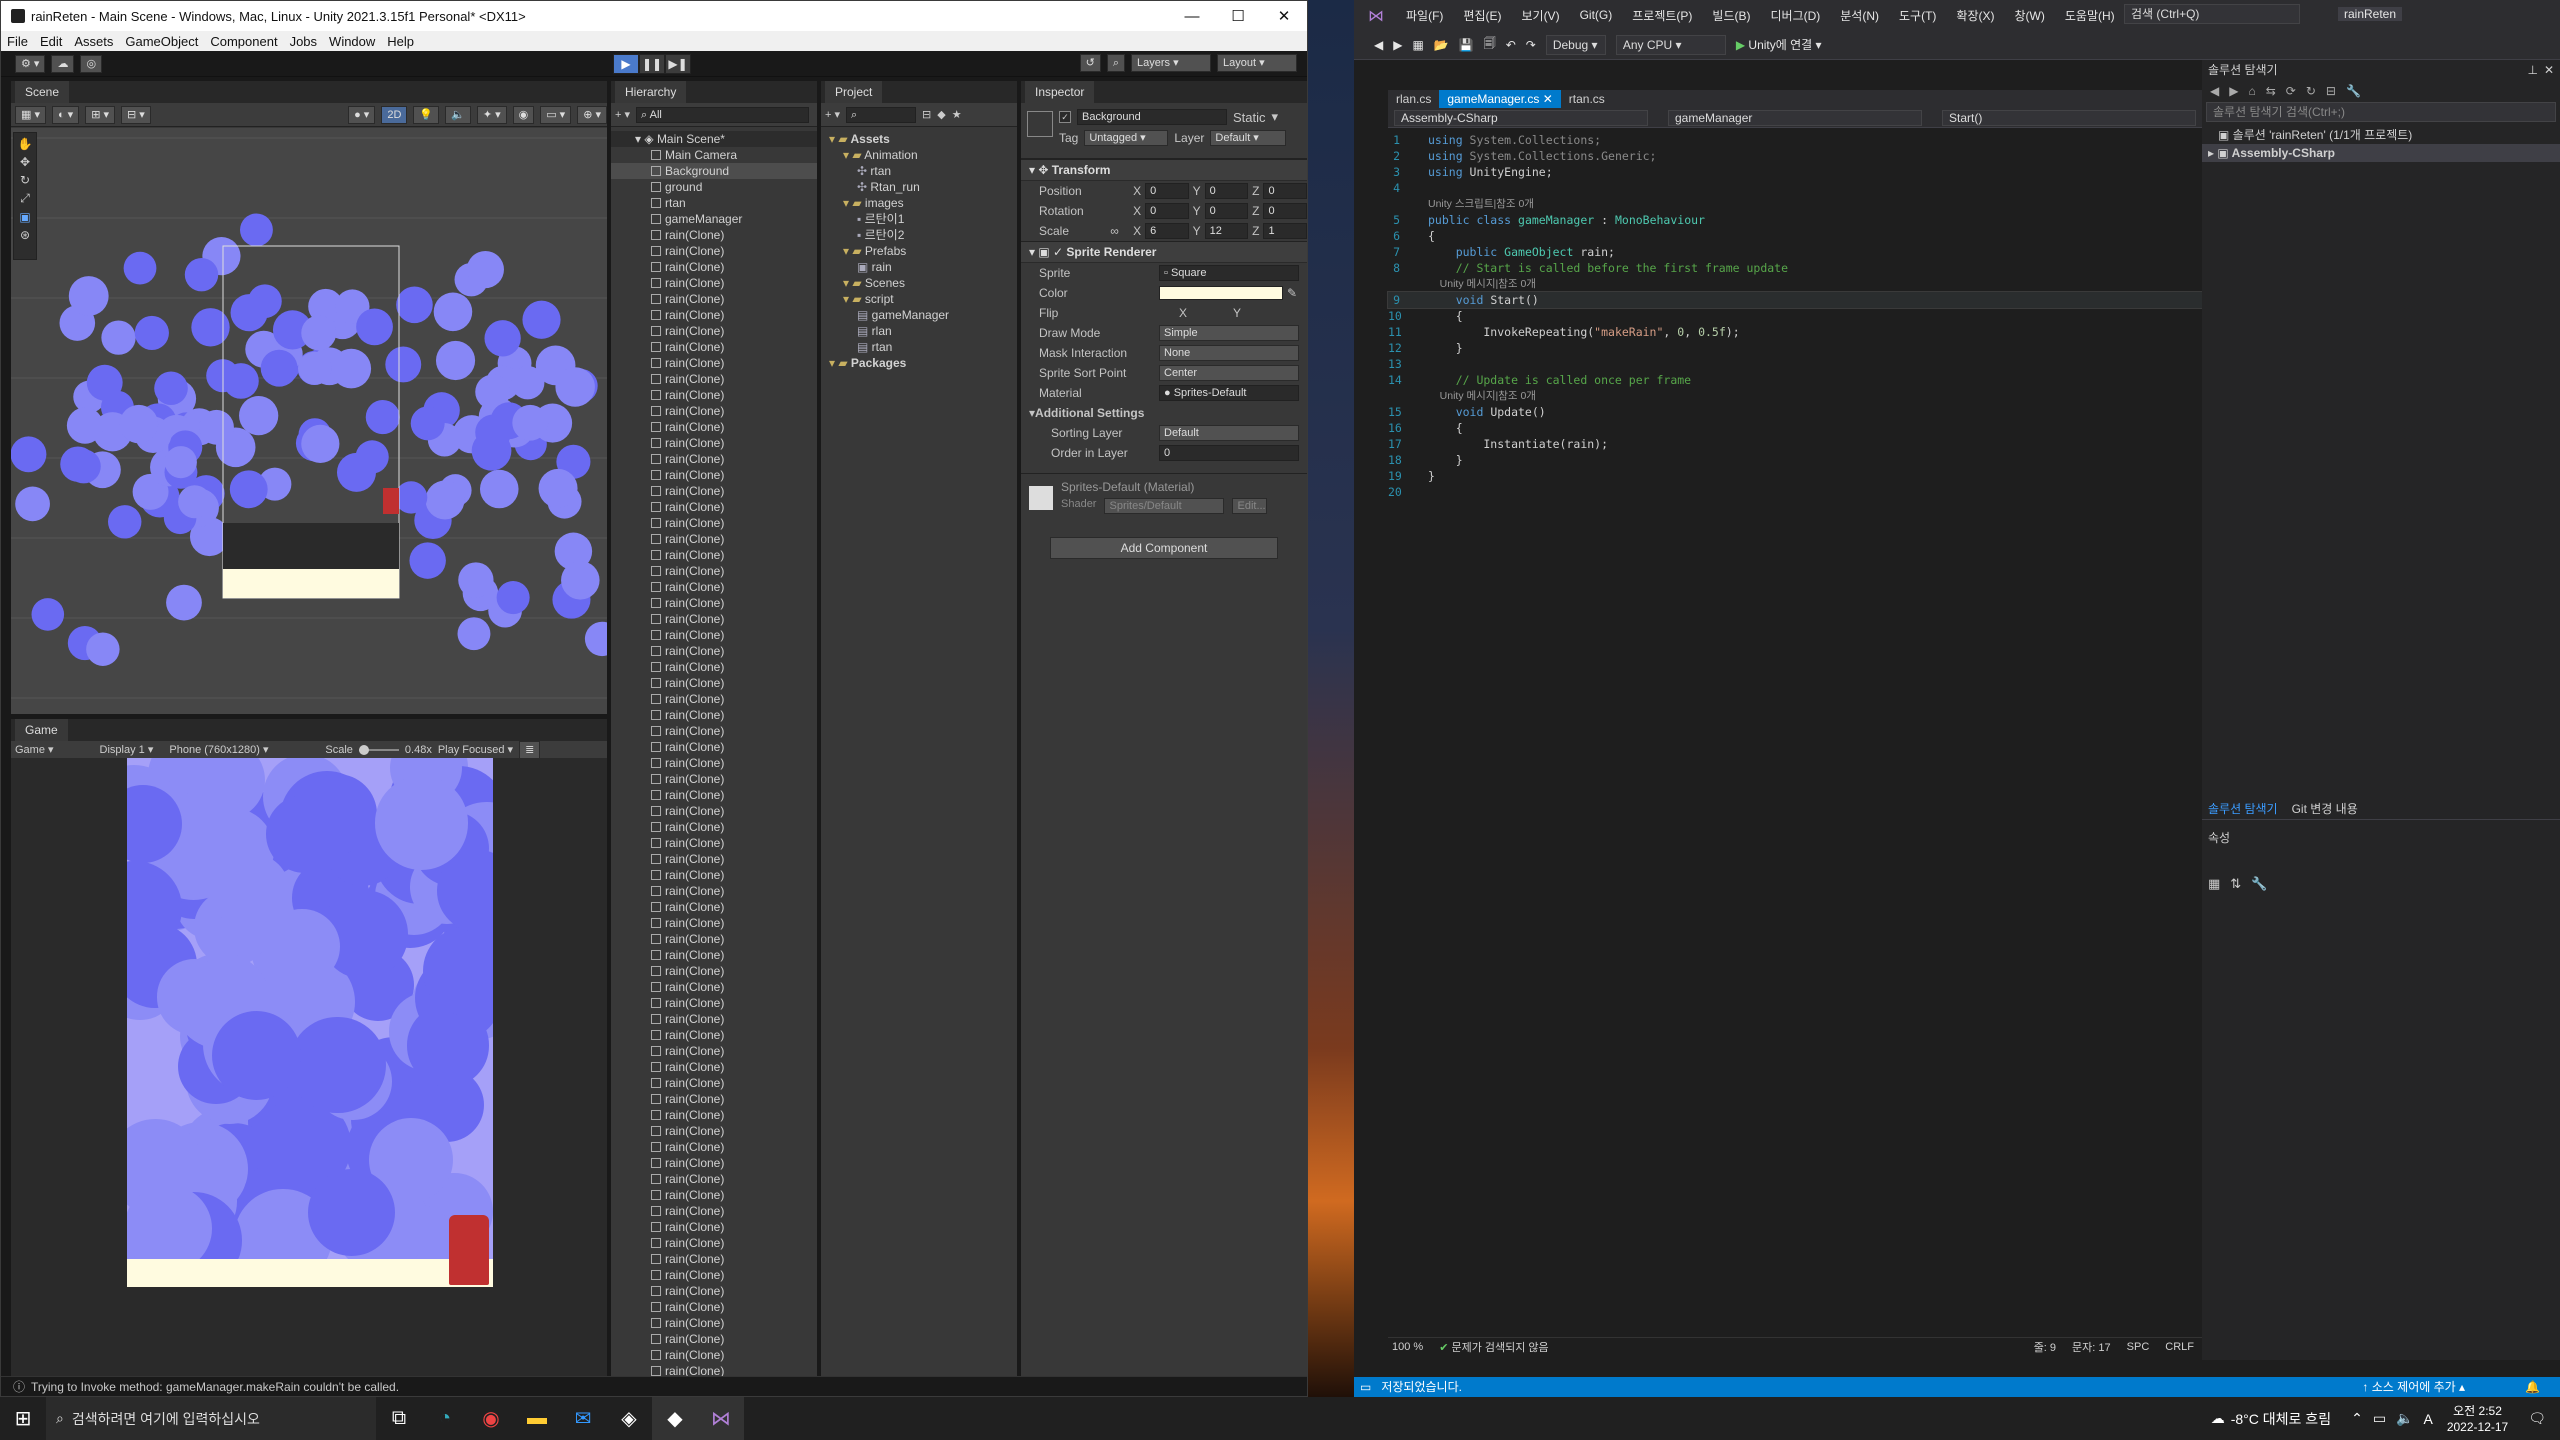 The height and width of the screenshot is (1440, 2560). Describe the element at coordinates (2212, 14) in the screenshot. I see `vs-search: 검색 (Ctrl+Q)` at that location.